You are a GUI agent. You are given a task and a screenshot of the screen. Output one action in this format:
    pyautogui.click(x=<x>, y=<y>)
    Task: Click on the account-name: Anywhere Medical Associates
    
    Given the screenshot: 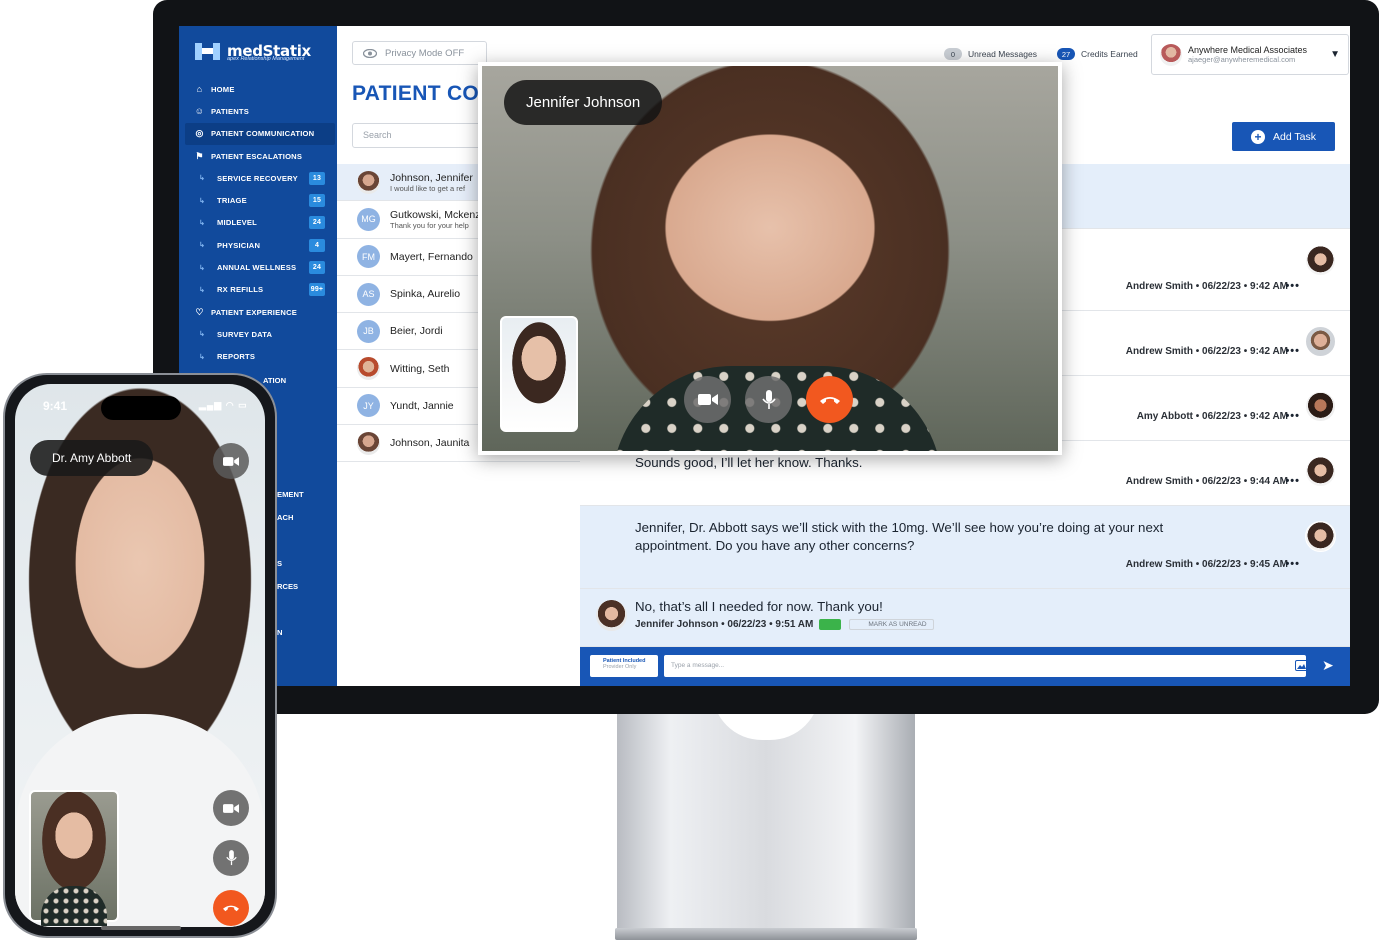 What is the action you would take?
    pyautogui.click(x=1248, y=50)
    